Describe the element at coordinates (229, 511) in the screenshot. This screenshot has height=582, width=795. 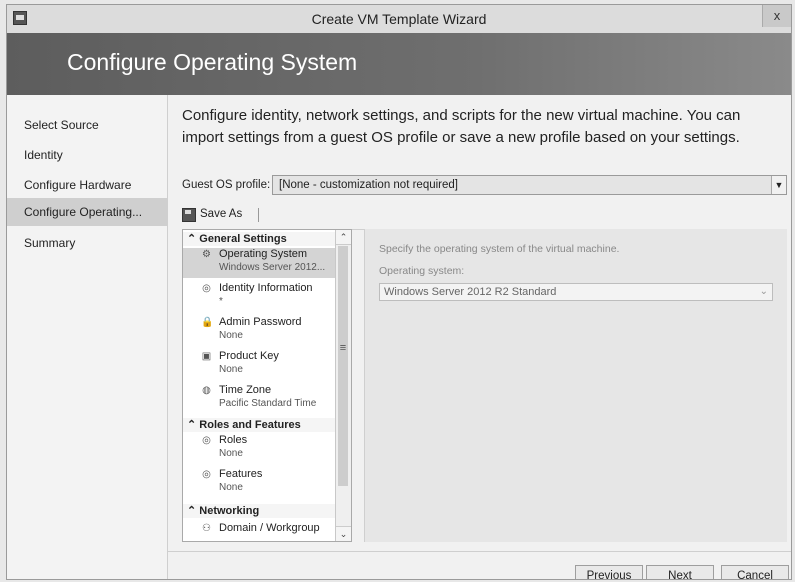
I see `section-label: Networking` at that location.